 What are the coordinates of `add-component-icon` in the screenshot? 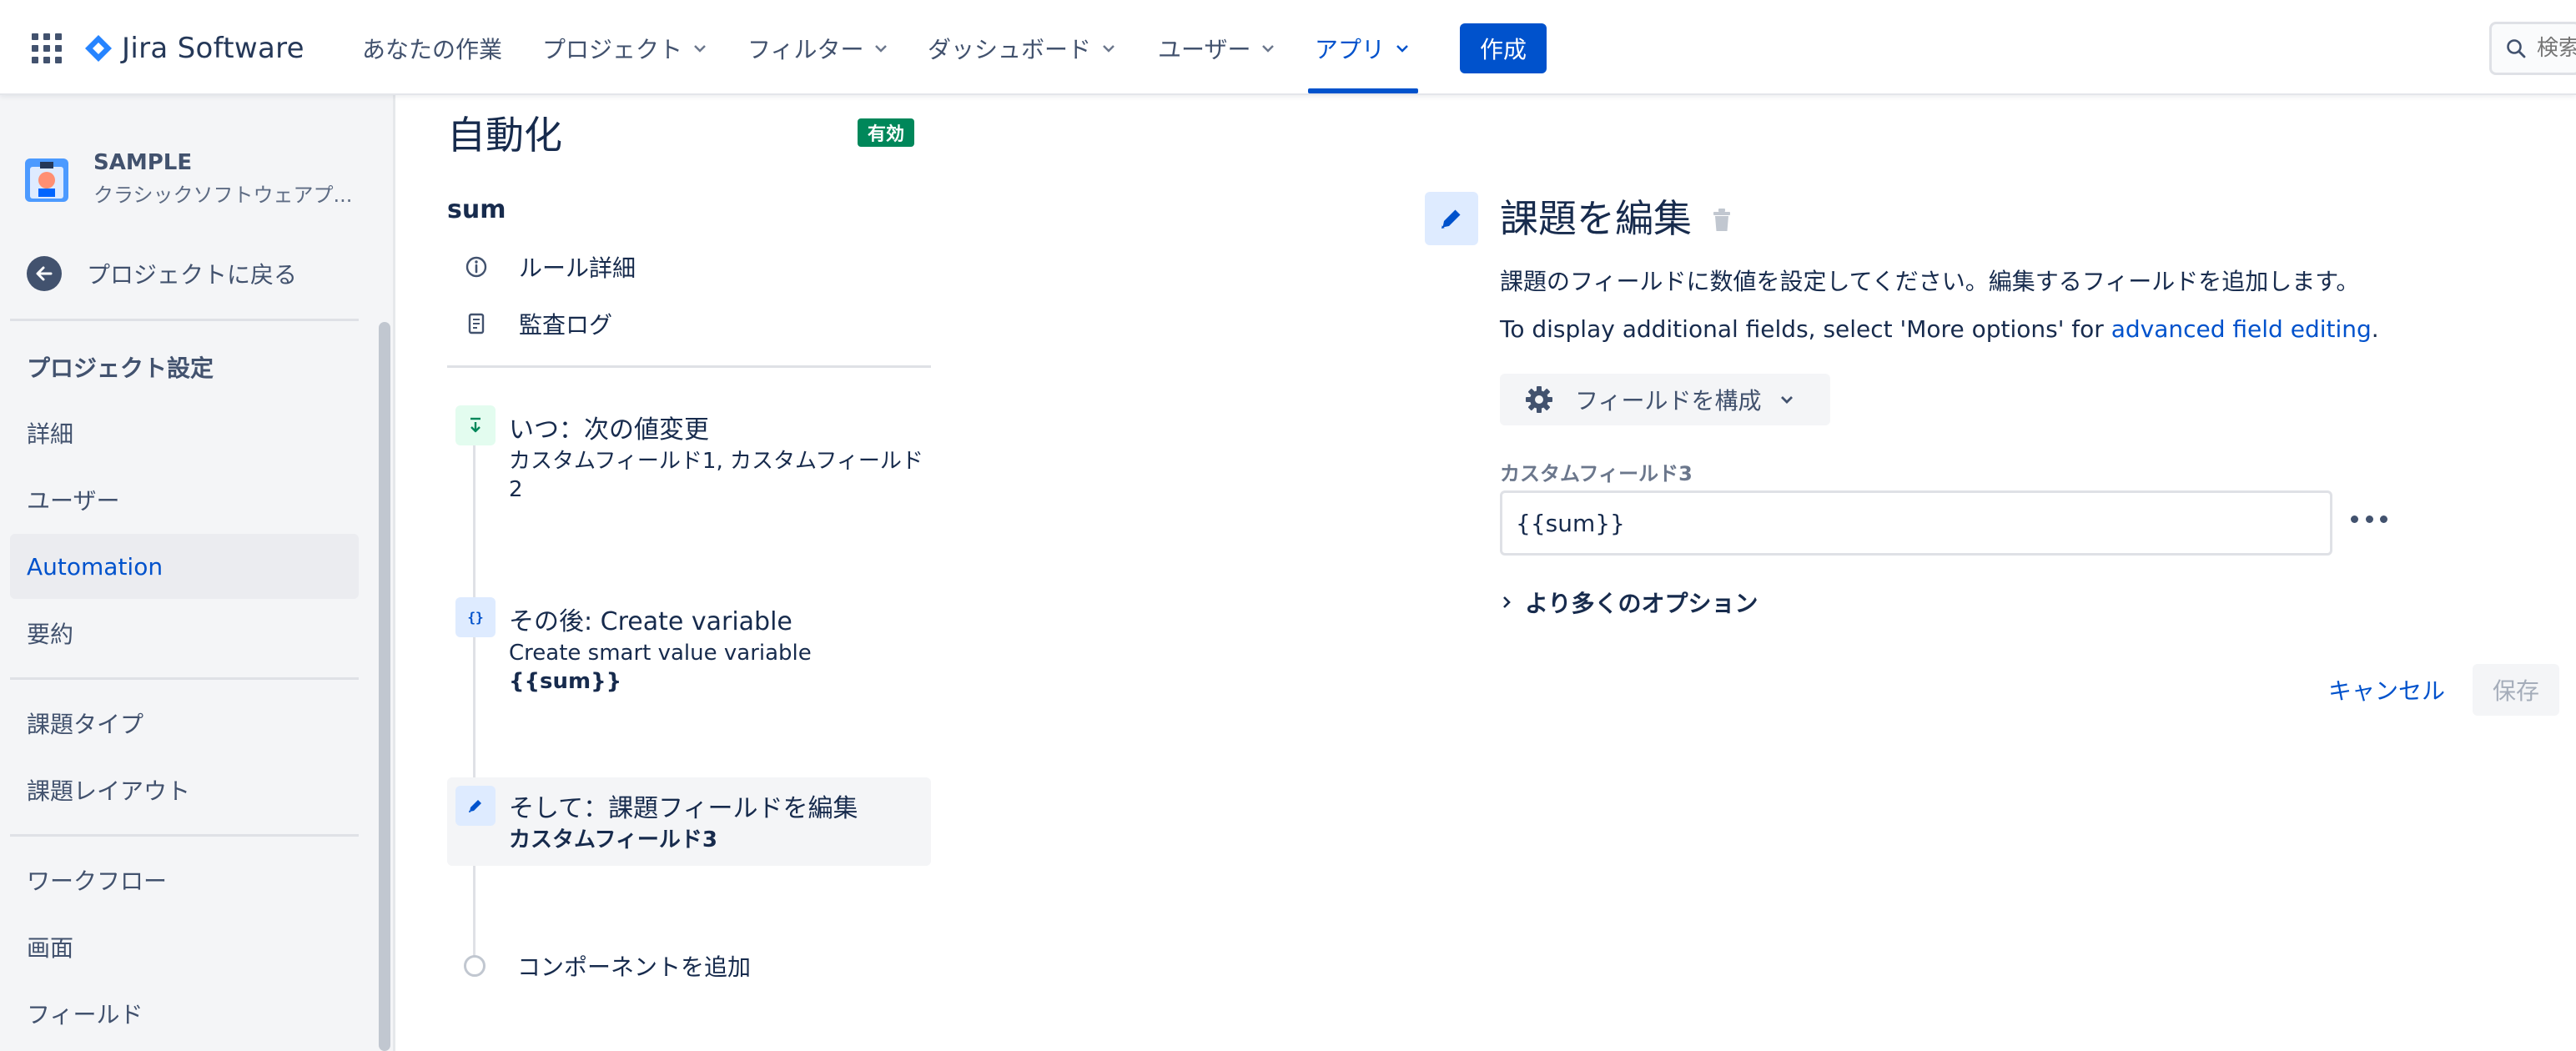 It's located at (475, 966).